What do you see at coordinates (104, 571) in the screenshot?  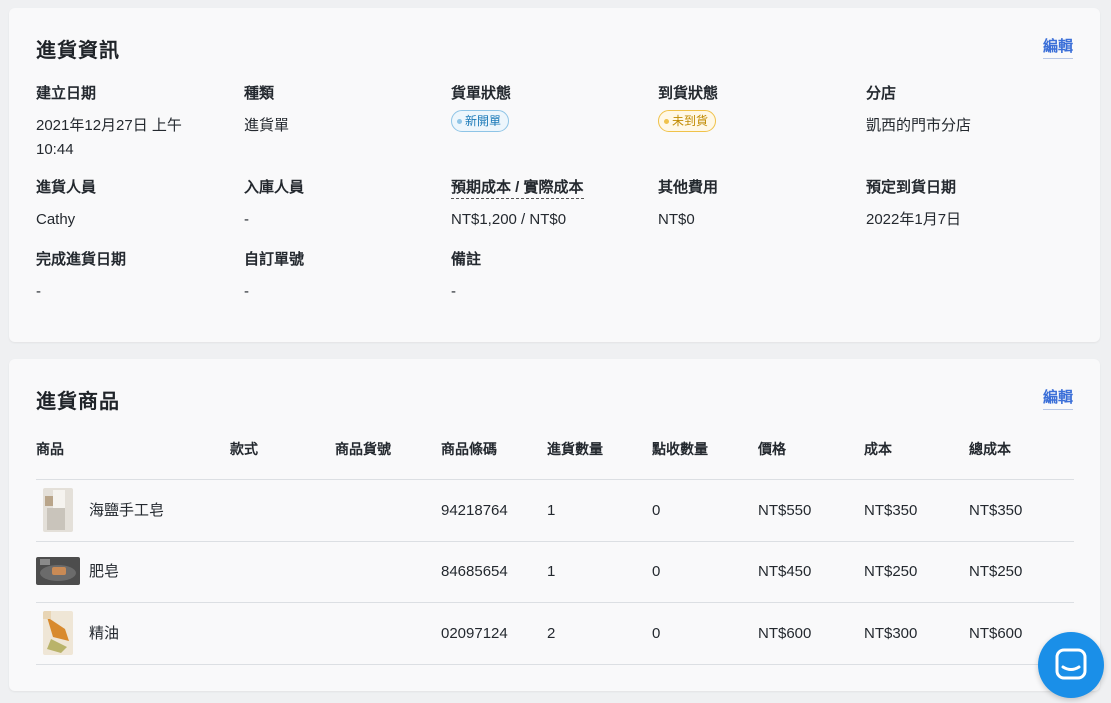 I see `product-name: 肥皂` at bounding box center [104, 571].